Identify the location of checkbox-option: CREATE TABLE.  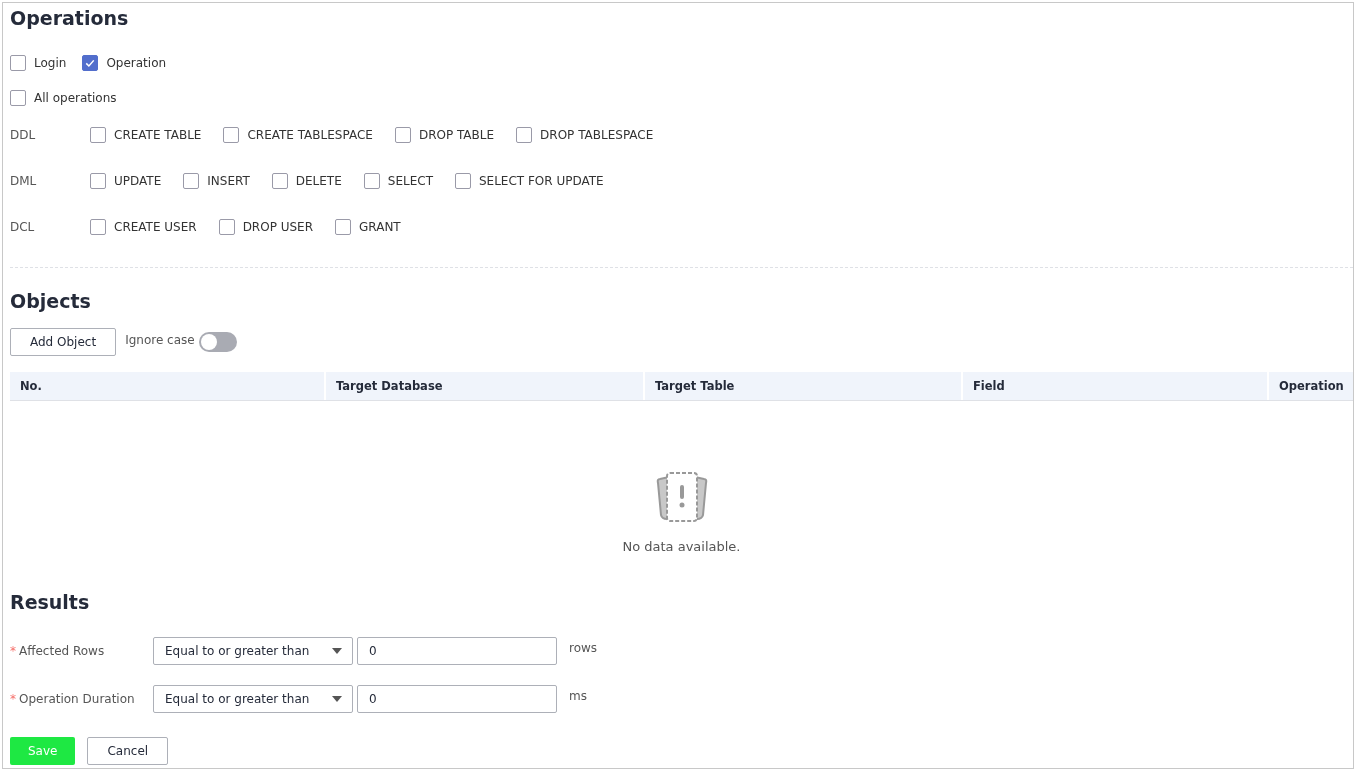
(146, 135).